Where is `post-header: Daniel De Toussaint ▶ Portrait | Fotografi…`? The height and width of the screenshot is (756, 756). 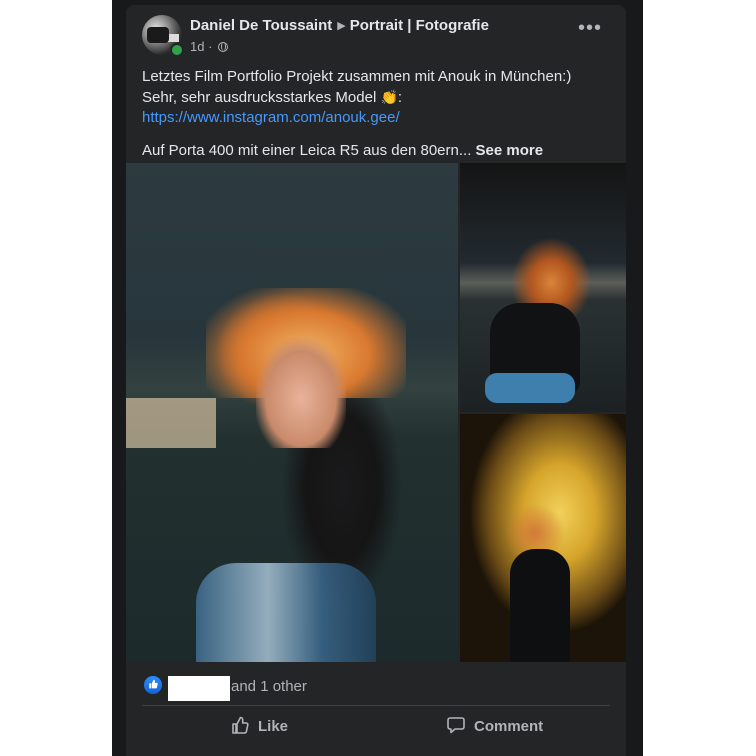 post-header: Daniel De Toussaint ▶ Portrait | Fotografi… is located at coordinates (339, 25).